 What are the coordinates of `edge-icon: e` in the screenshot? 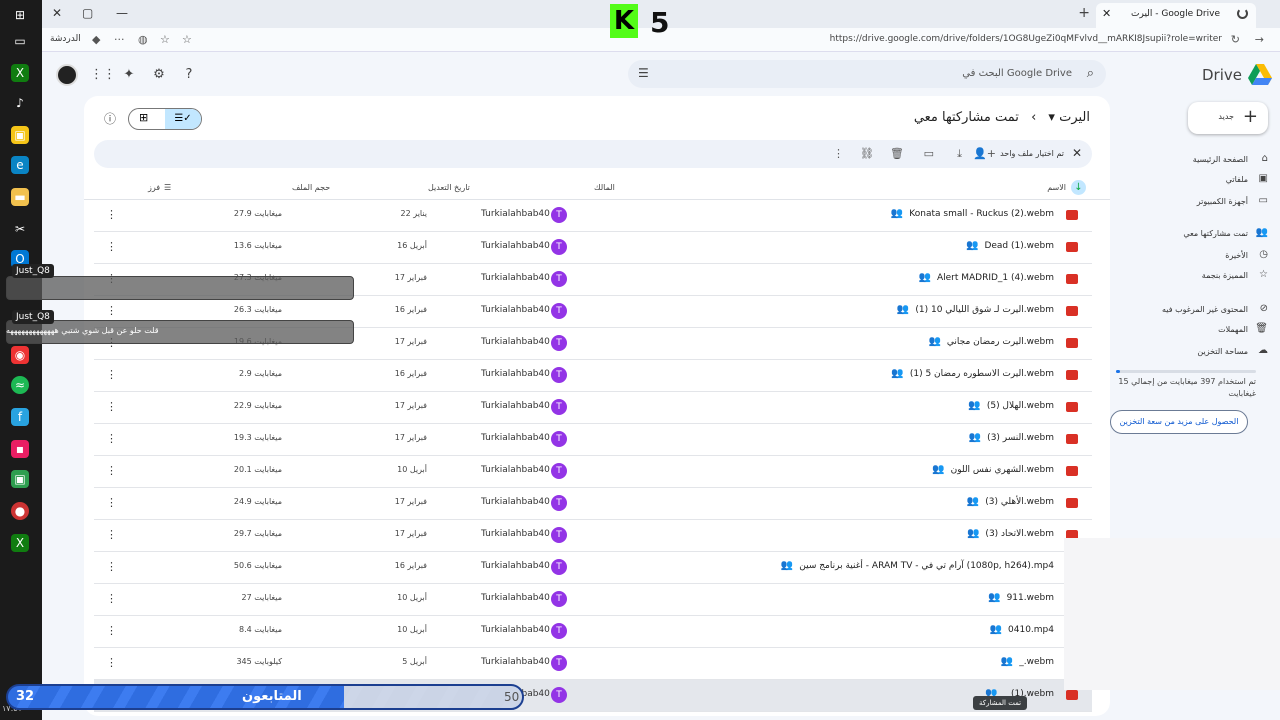 It's located at (20, 165).